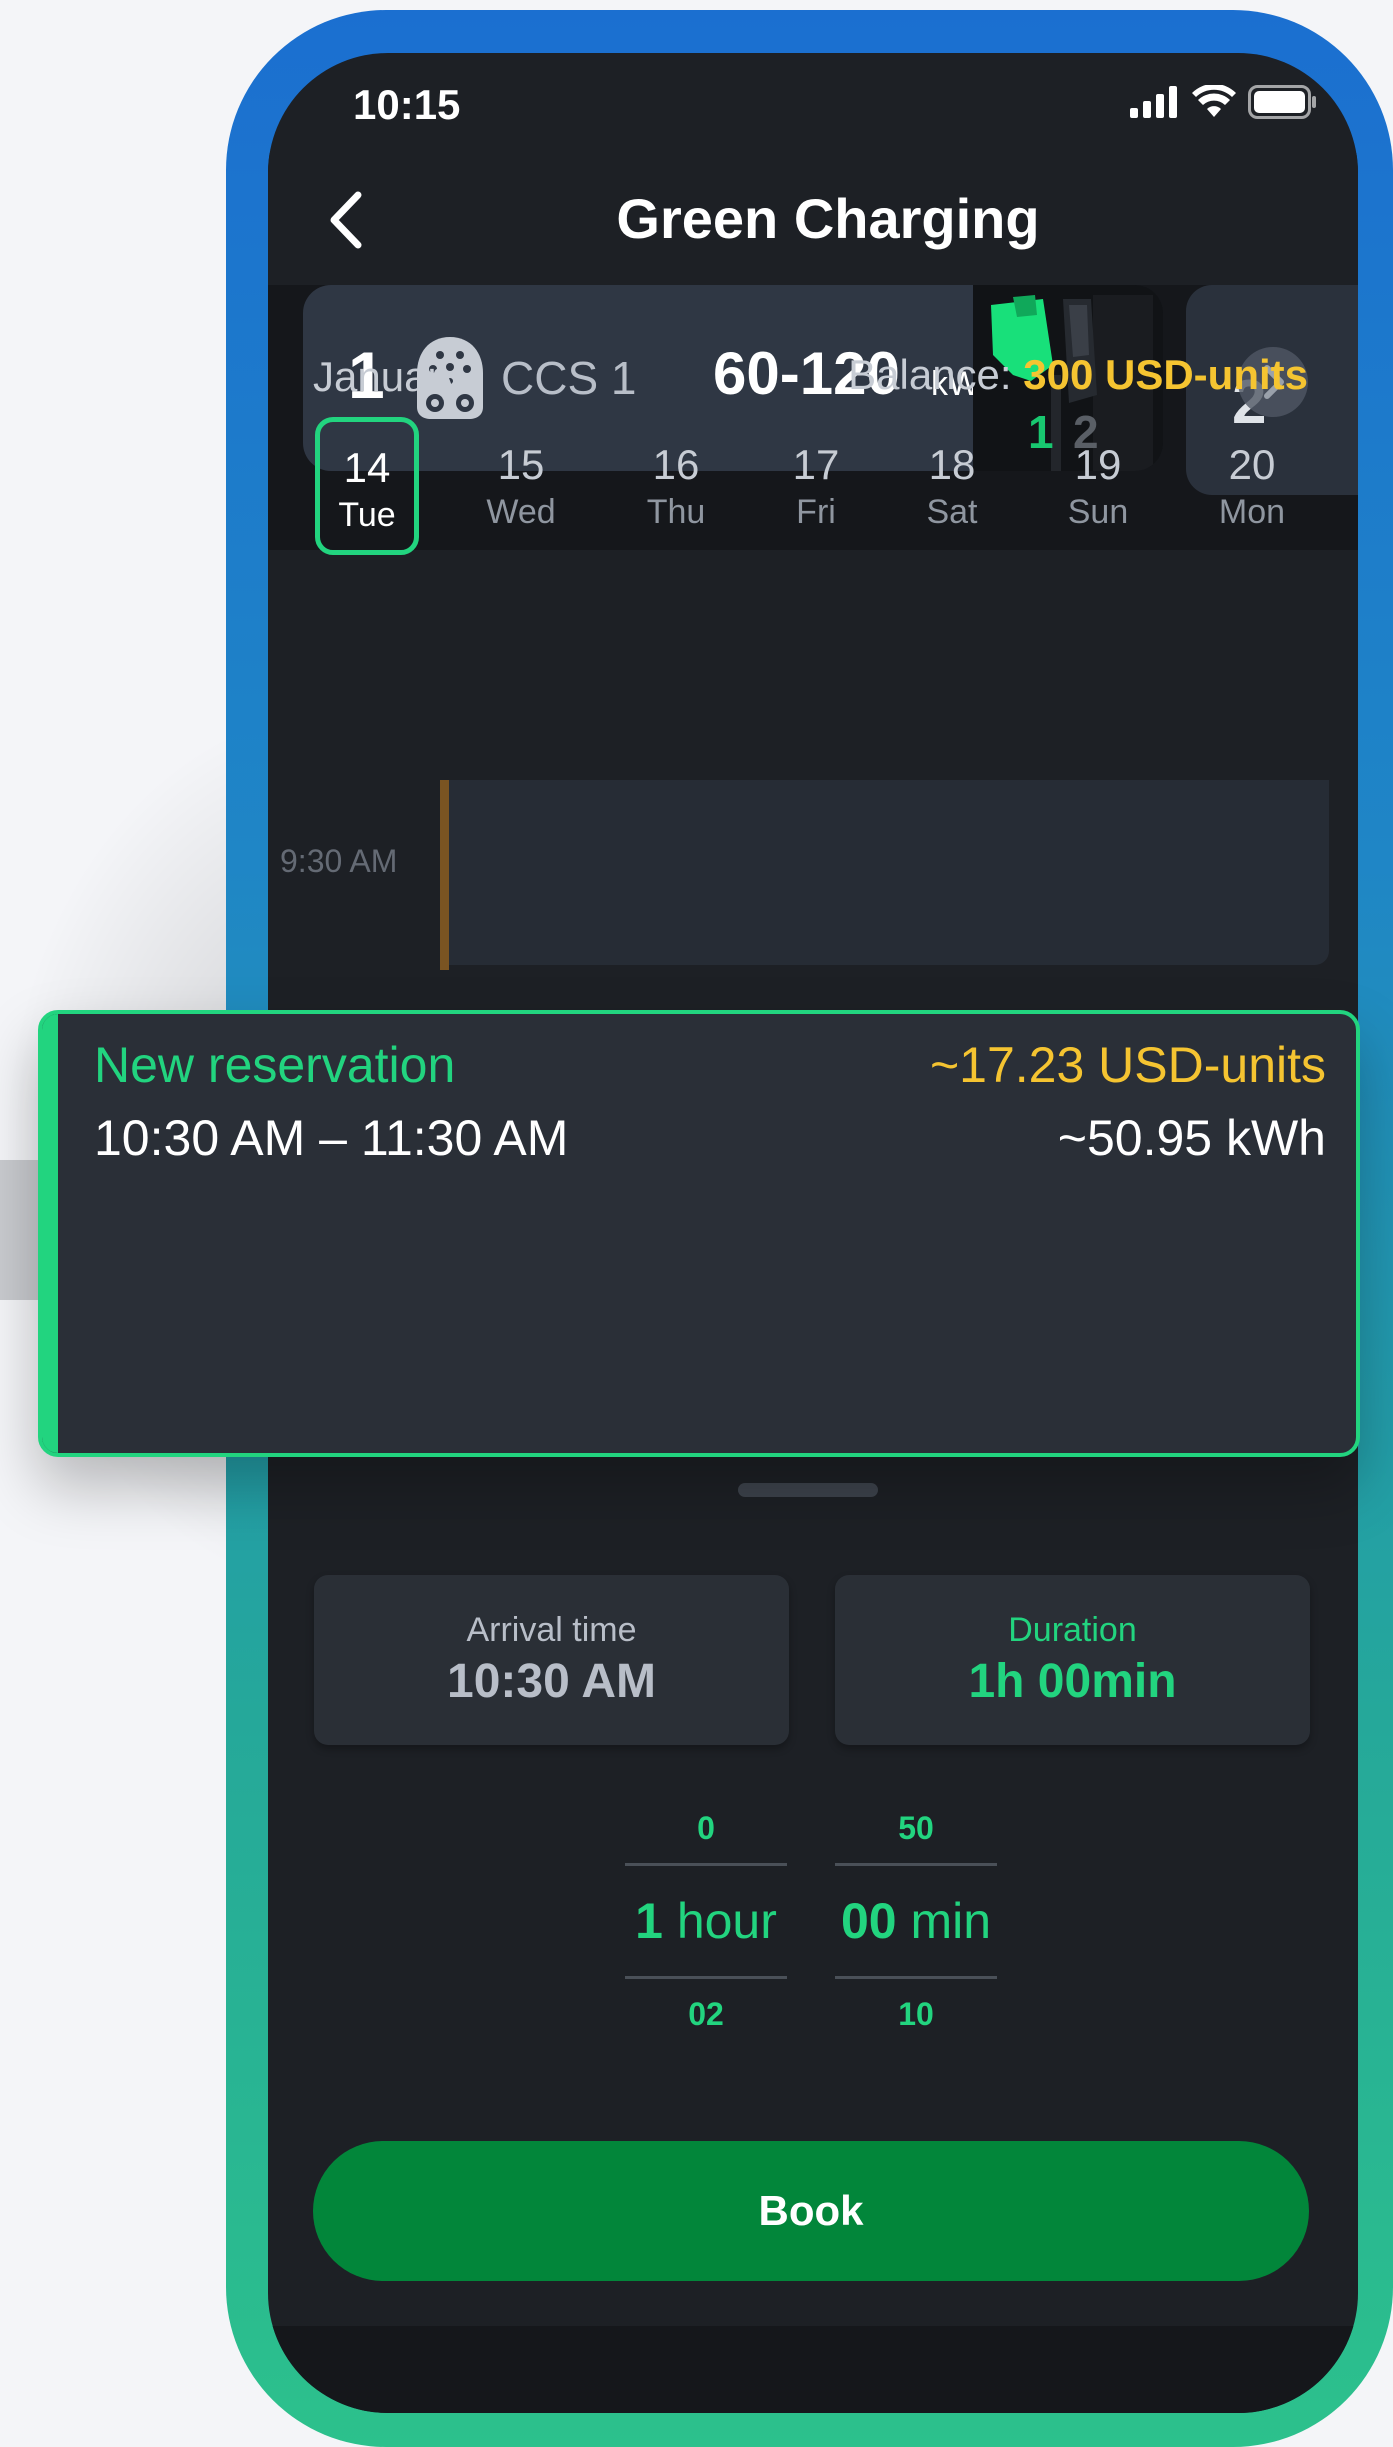  I want to click on duration-value: 1h 00min, so click(1072, 1681).